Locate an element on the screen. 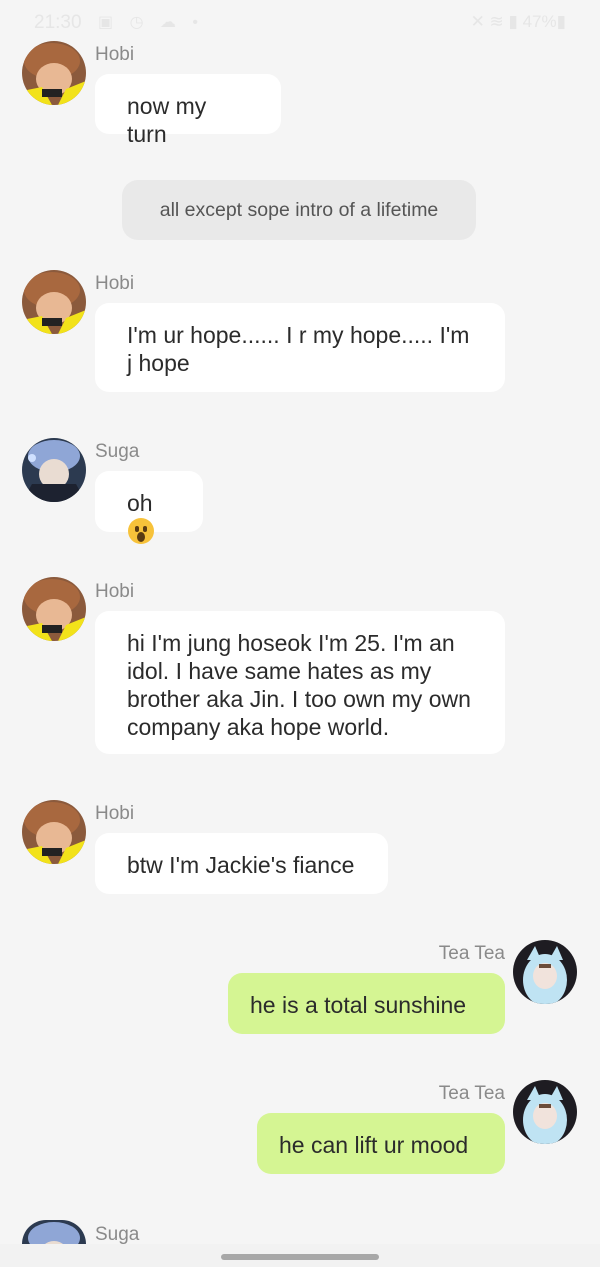 The image size is (600, 1267). message-text: he is a total sunshine is located at coordinates (358, 1005).